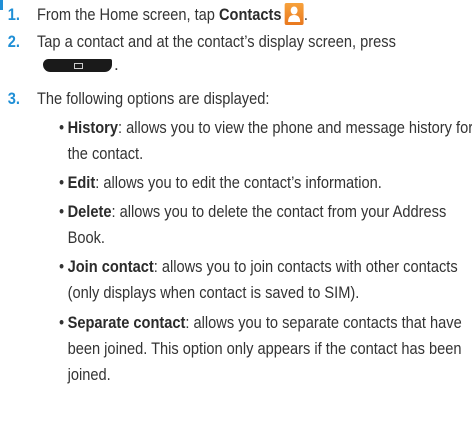 The width and height of the screenshot is (472, 427). I want to click on step-text: From the Home screen, tap Contacts., so click(172, 15).